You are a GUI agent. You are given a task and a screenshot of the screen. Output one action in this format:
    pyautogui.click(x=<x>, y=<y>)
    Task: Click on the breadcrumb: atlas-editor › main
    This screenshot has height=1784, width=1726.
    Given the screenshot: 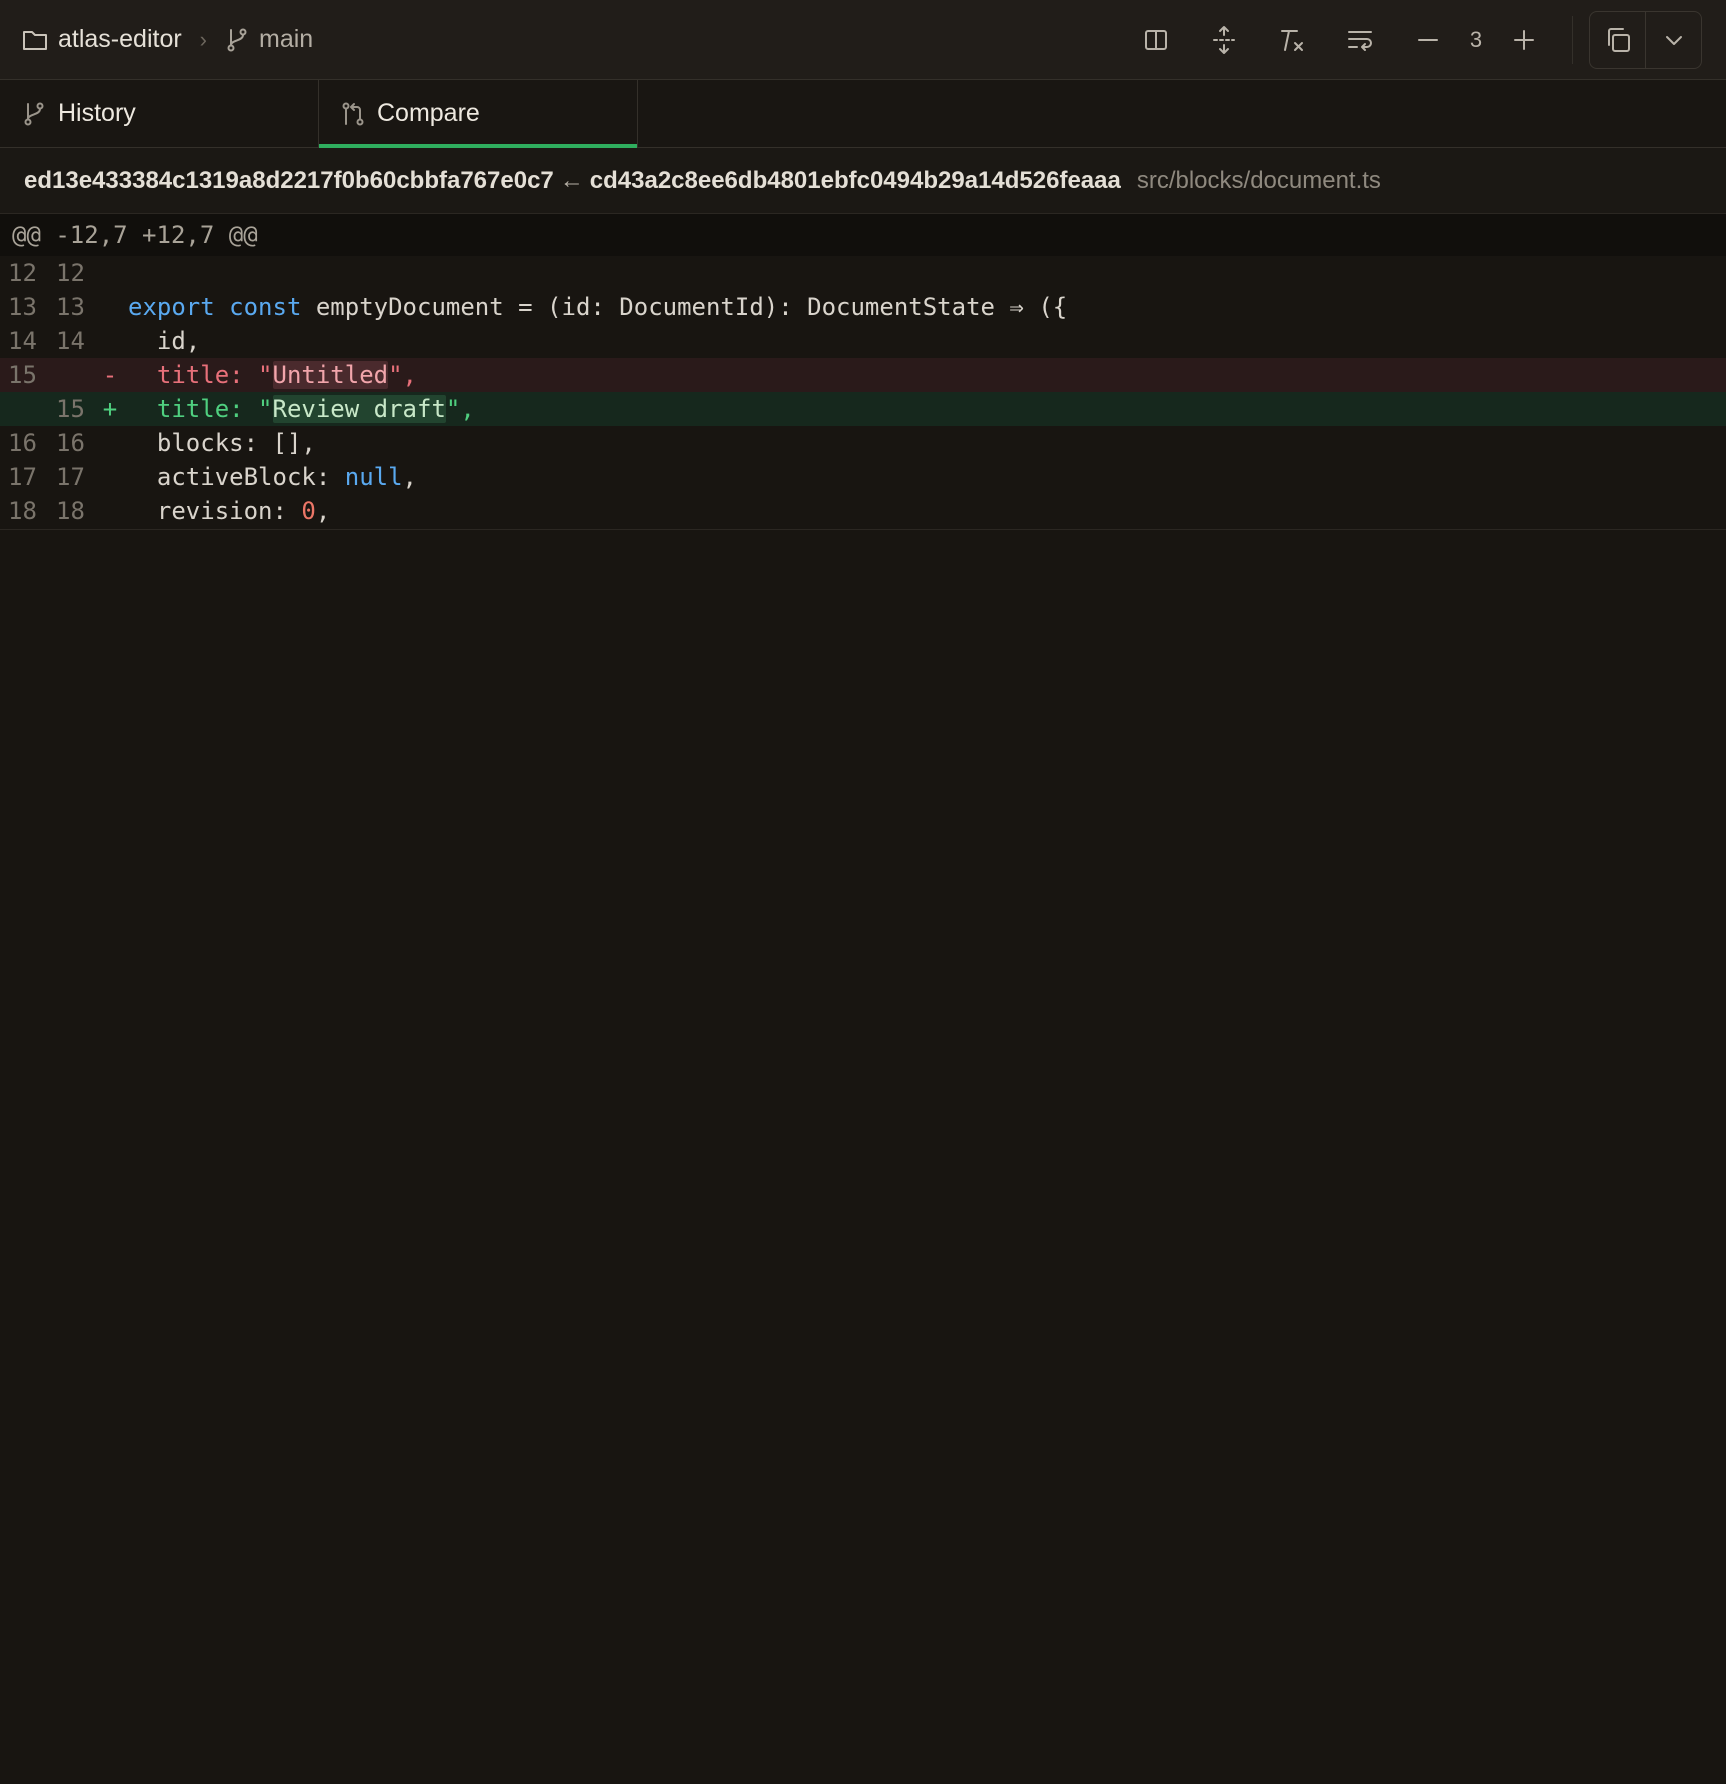 What is the action you would take?
    pyautogui.click(x=167, y=39)
    